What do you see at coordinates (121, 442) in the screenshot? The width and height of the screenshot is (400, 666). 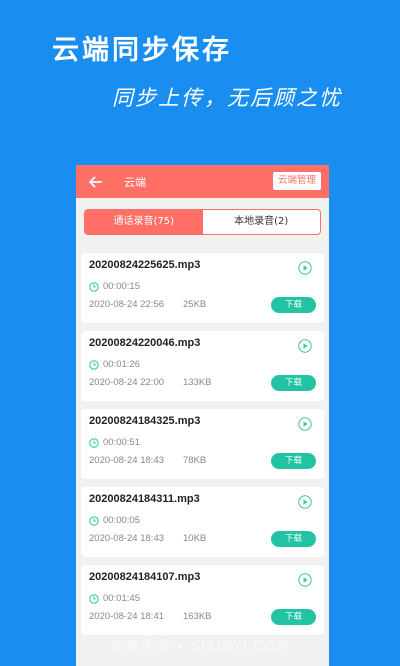 I see `recording-duration: 00:00:51` at bounding box center [121, 442].